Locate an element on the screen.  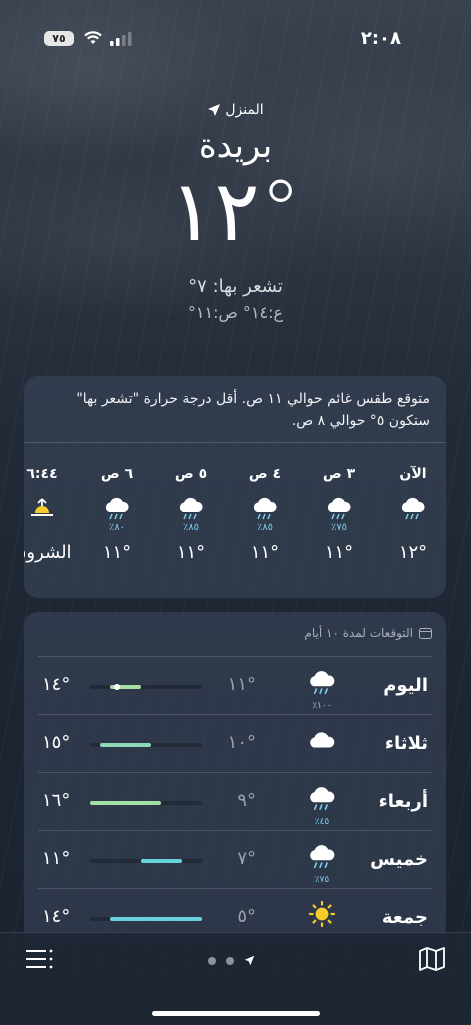
day-label: ثلاثاء is located at coordinates (406, 743).